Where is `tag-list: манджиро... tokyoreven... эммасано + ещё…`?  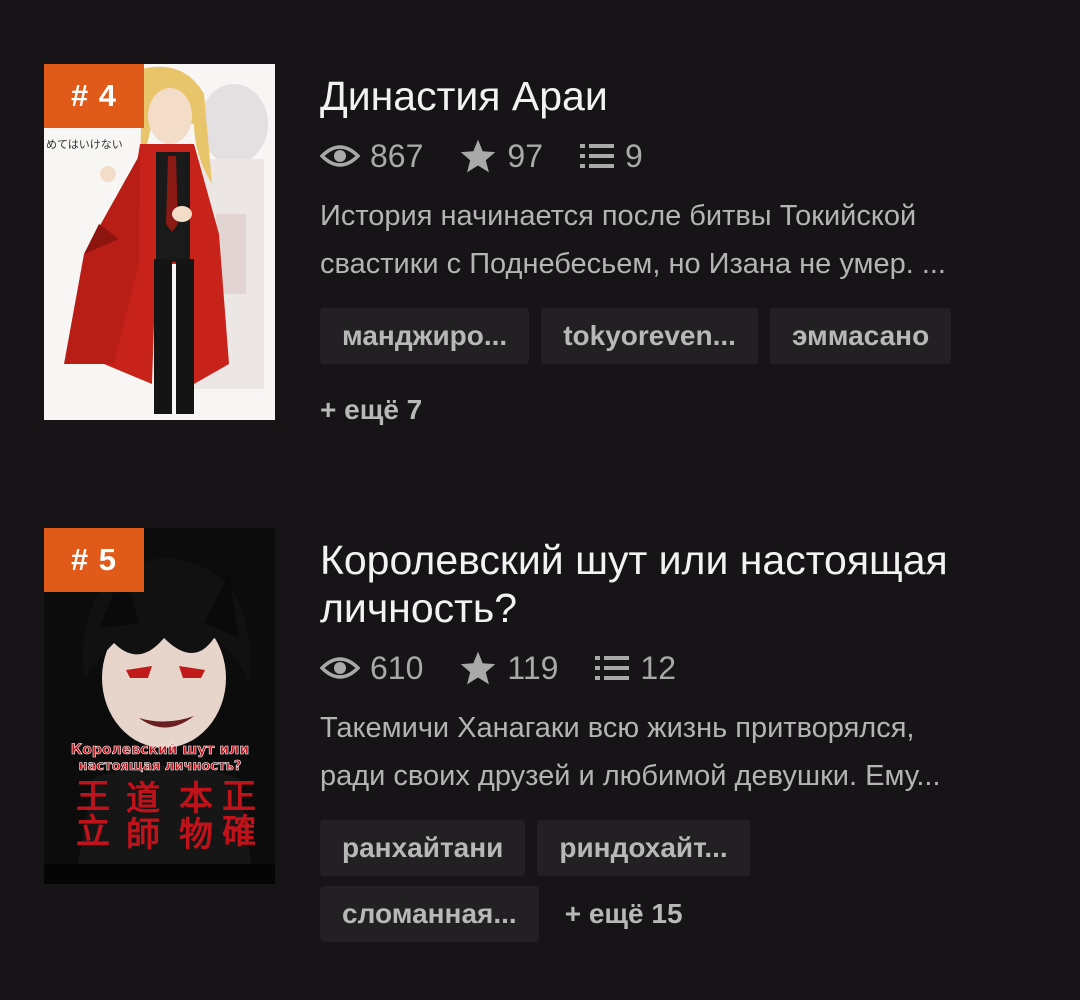 tag-list: манджиро... tokyoreven... эммасано + ещё… is located at coordinates (680, 378).